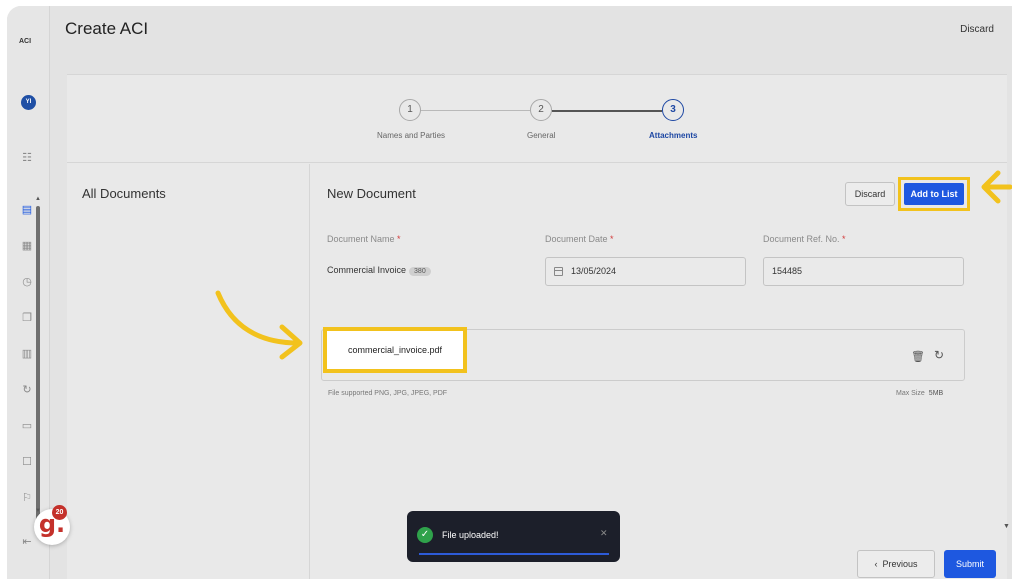 The image size is (1012, 579). I want to click on step-1-circle: 1, so click(410, 110).